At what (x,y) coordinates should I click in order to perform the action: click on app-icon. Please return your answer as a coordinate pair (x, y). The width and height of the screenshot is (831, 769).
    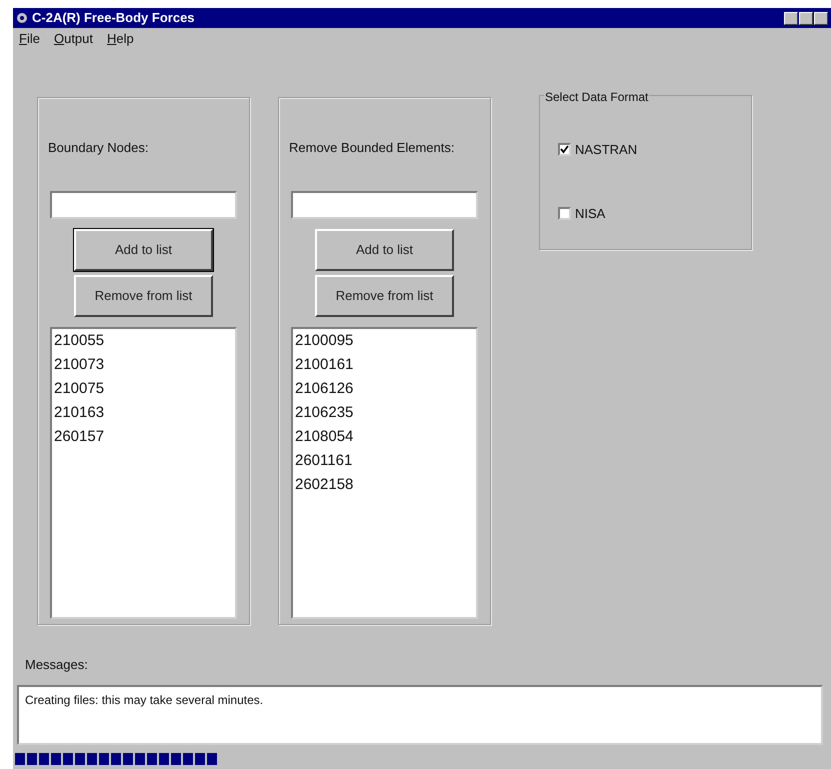
    Looking at the image, I should click on (22, 18).